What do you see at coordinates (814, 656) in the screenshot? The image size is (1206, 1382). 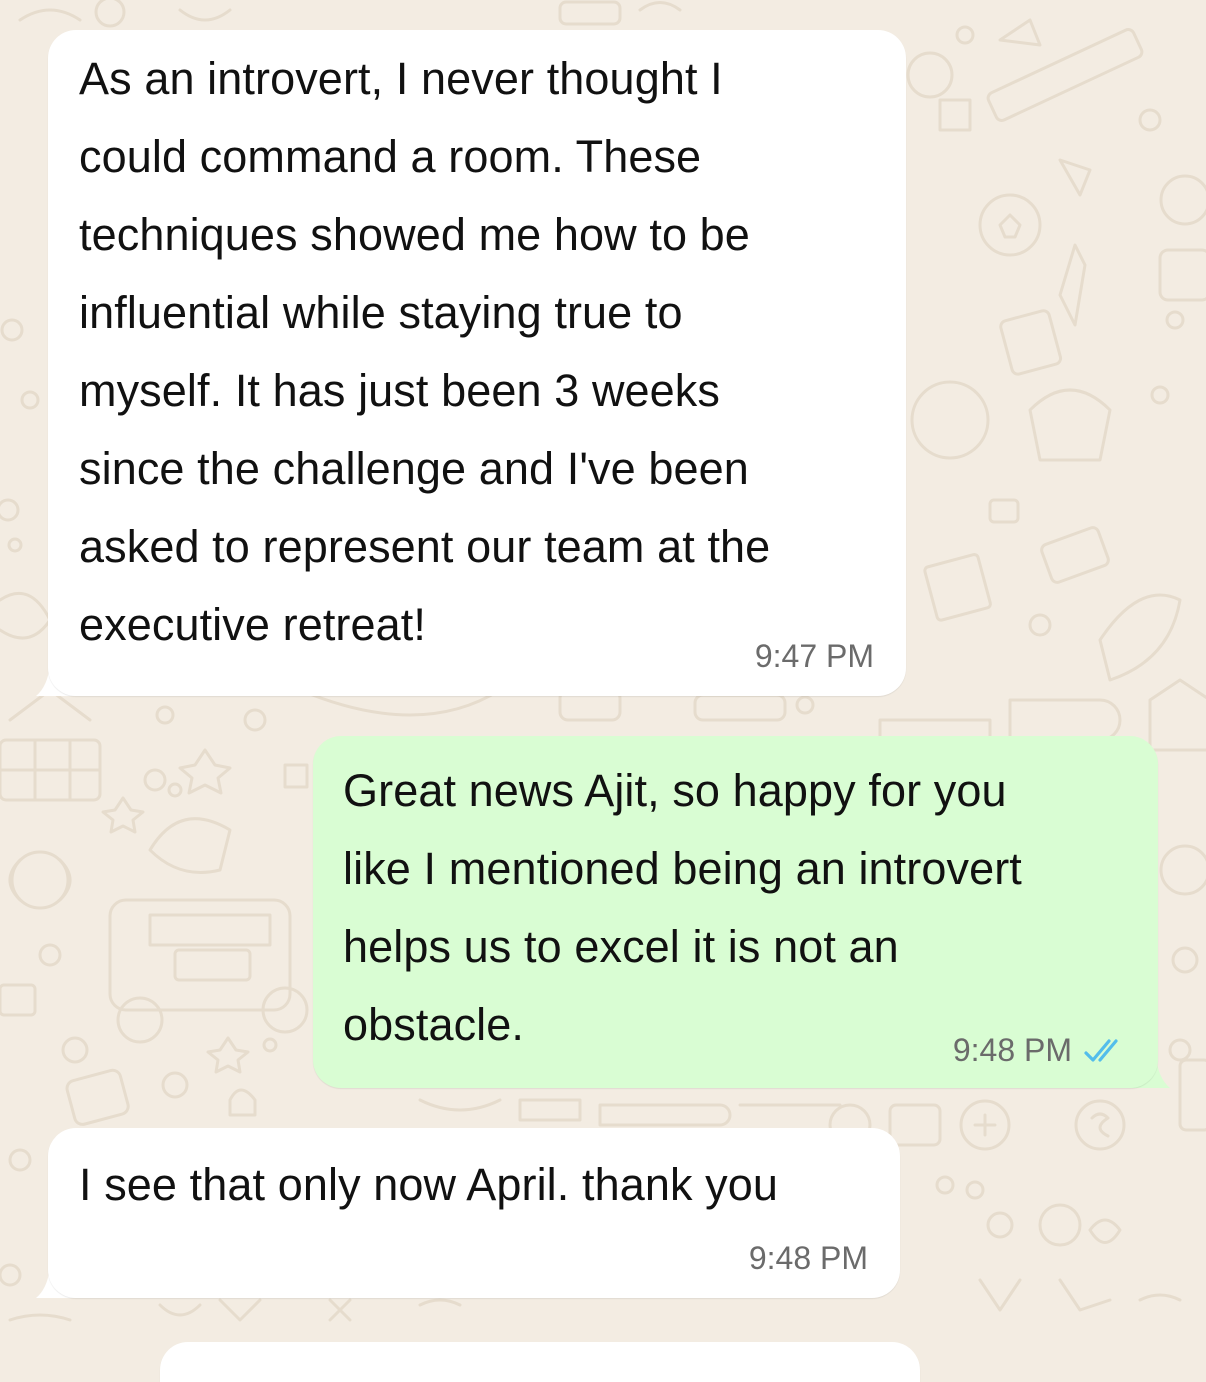 I see `message-timestamp: 9:47 PM` at bounding box center [814, 656].